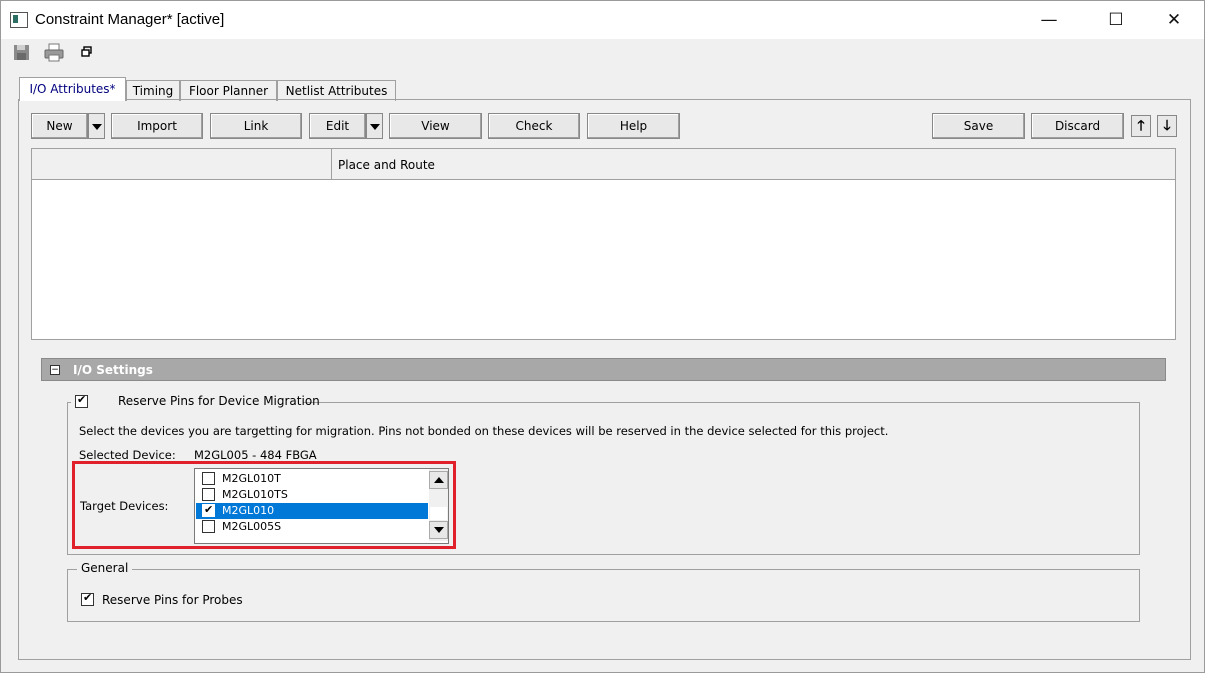 This screenshot has width=1205, height=673. I want to click on io-settings-header: − I/O Settings, so click(603, 369).